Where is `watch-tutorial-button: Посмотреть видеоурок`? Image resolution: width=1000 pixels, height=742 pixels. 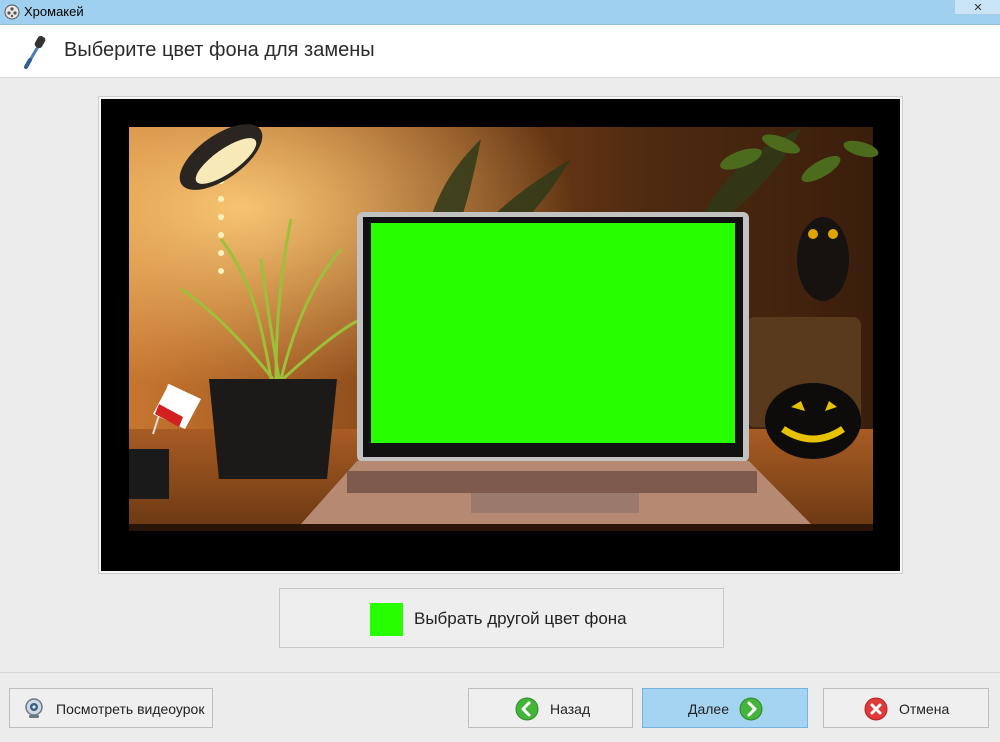 watch-tutorial-button: Посмотреть видеоурок is located at coordinates (111, 708).